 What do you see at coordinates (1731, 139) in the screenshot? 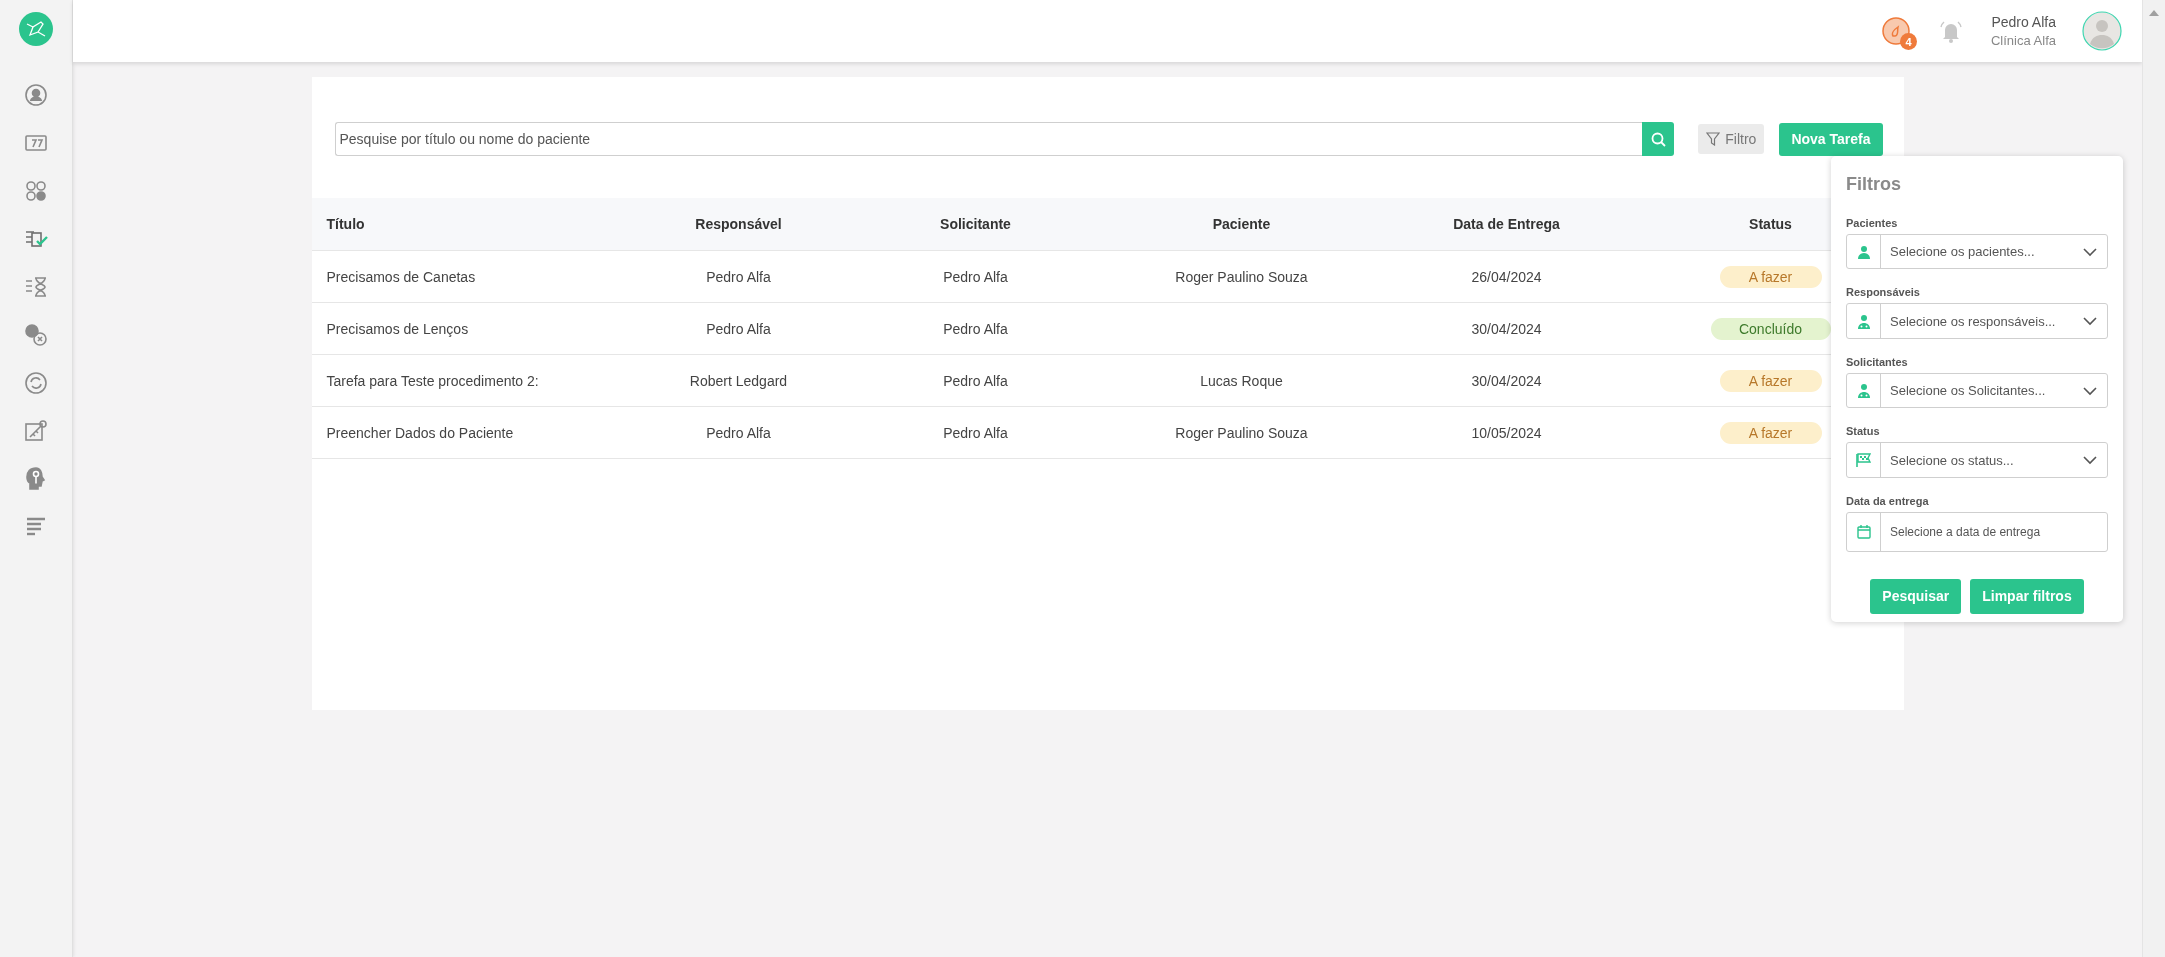
I see `filter-button: Filtro` at bounding box center [1731, 139].